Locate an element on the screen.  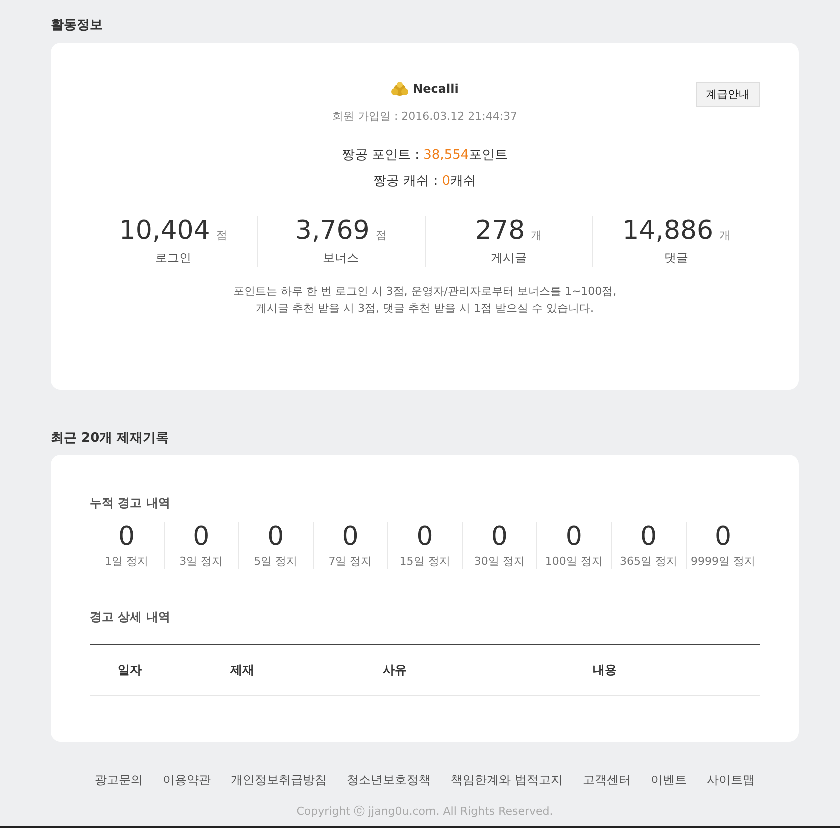
points-note: 게시글 추천 받을 시 3점, 댓글 추천 받을 시 1점 받으실 수 있습니다. is located at coordinates (425, 309).